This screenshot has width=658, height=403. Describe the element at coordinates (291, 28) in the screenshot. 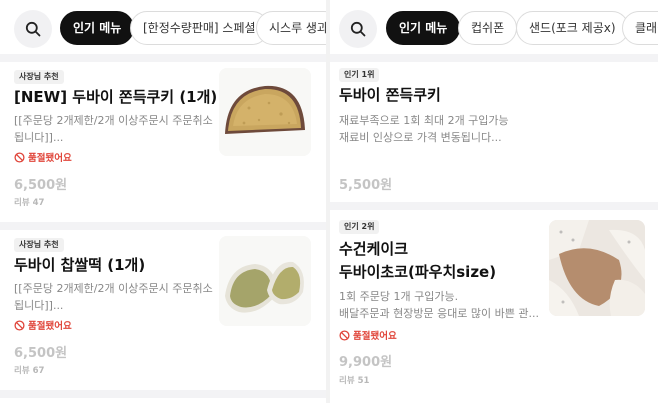

I see `tab-seethrough: 시스루 생과` at that location.